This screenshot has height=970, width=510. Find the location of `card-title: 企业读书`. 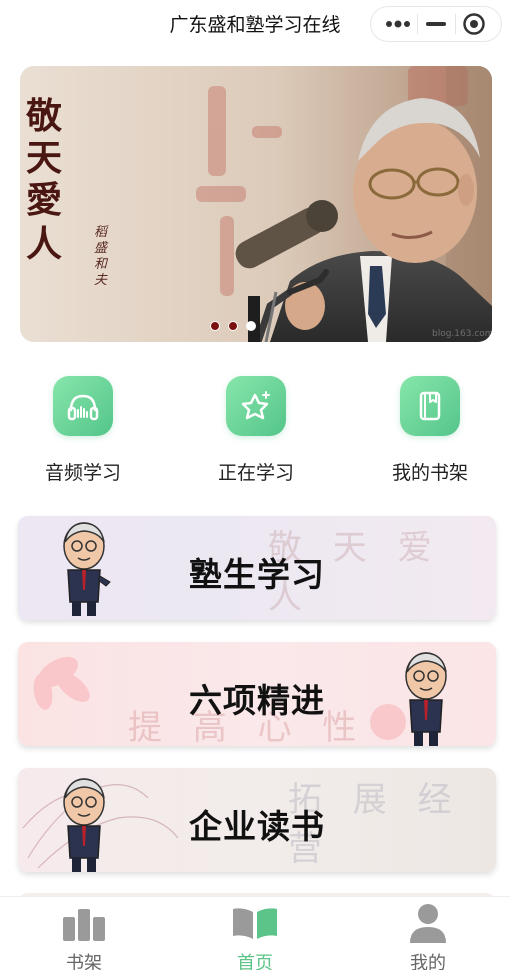

card-title: 企业读书 is located at coordinates (257, 826).